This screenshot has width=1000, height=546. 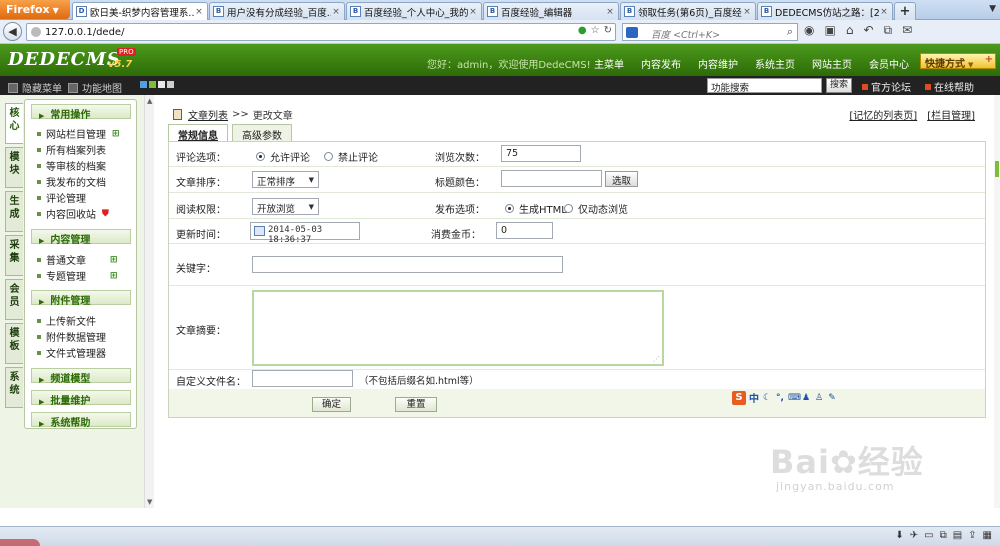 What do you see at coordinates (14, 167) in the screenshot?
I see `vtab-module: 模块` at bounding box center [14, 167].